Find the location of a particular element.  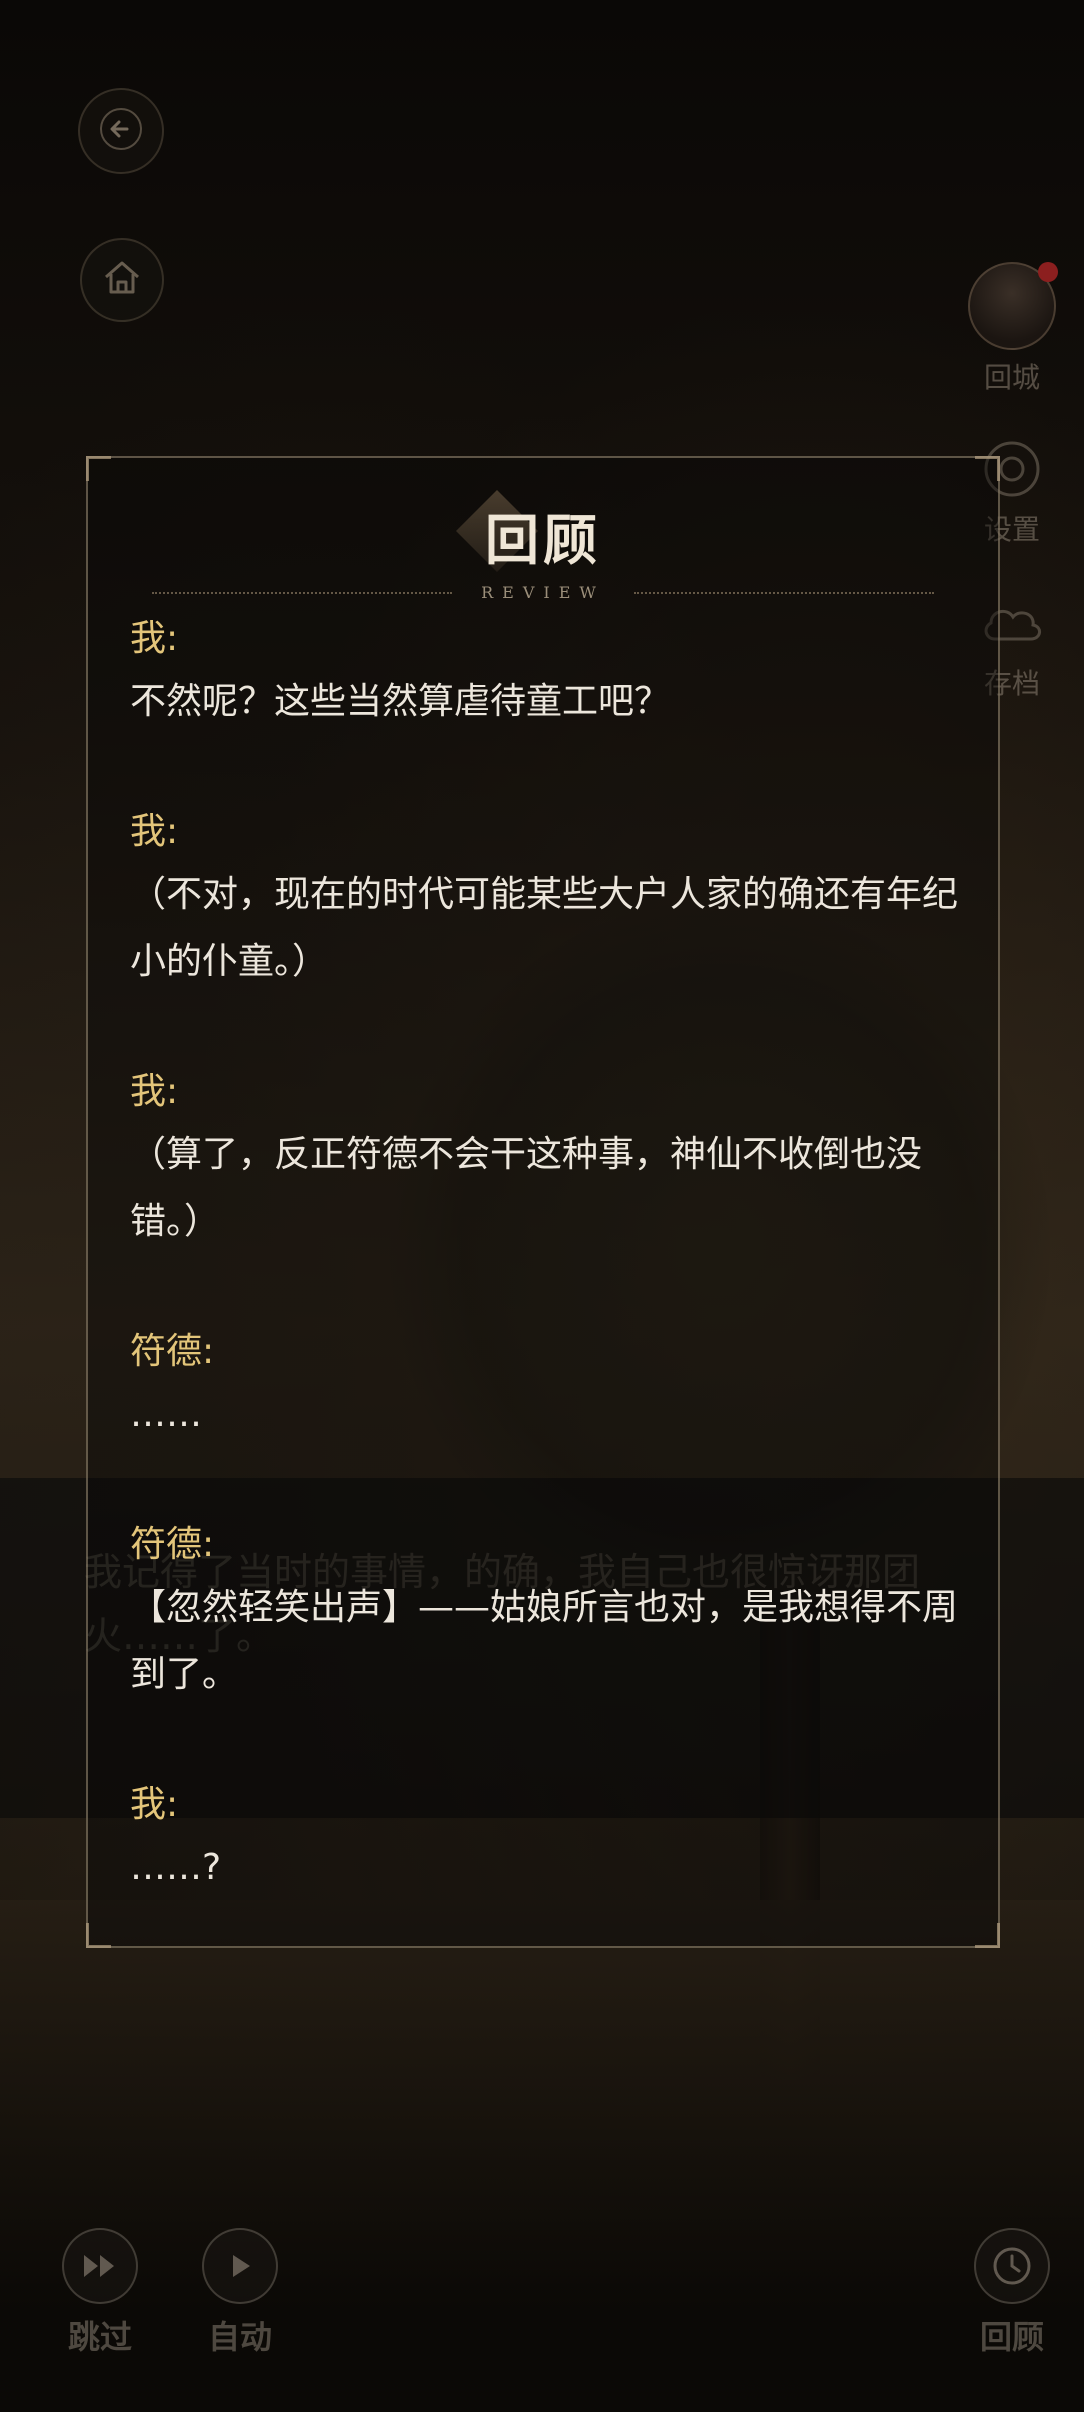

panel-subtitle: REVIEW is located at coordinates (543, 592).